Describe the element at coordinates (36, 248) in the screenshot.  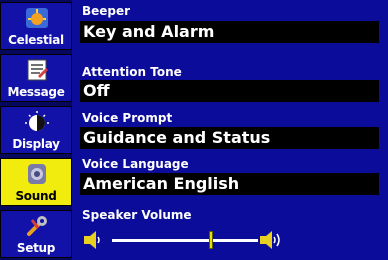
I see `tab-label: Setup` at that location.